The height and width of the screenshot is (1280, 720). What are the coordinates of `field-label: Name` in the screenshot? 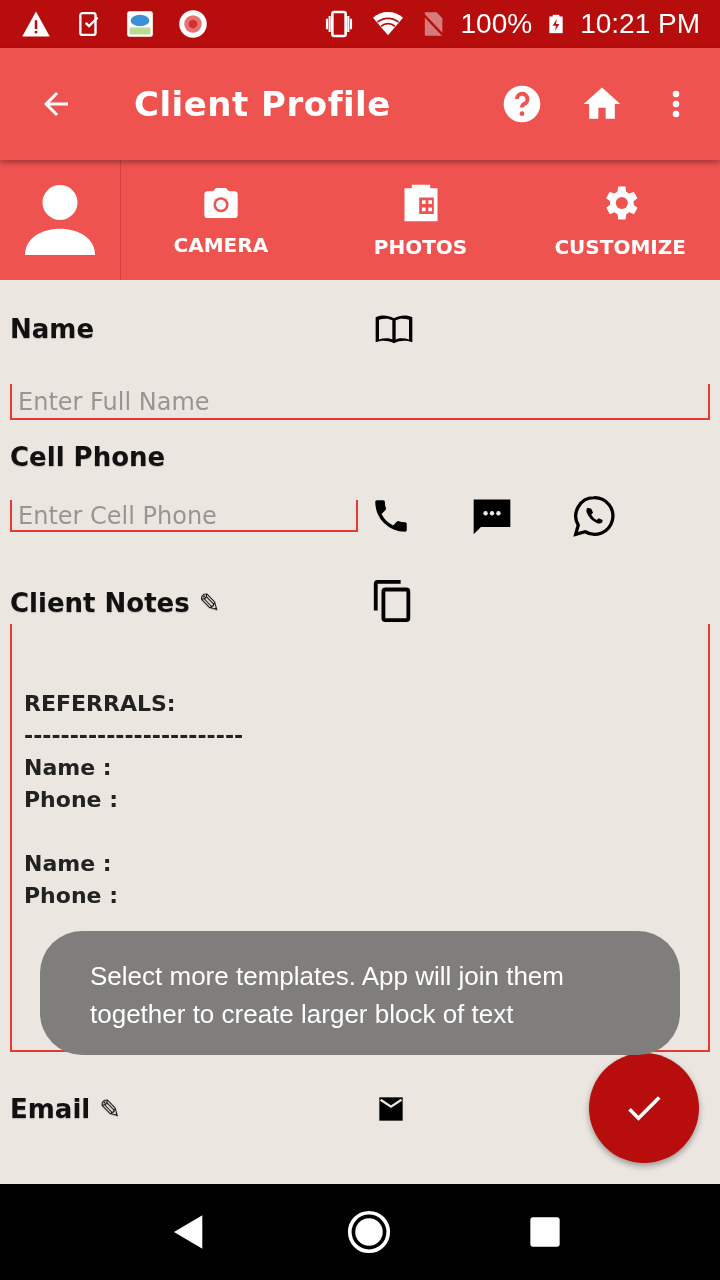 It's located at (53, 329).